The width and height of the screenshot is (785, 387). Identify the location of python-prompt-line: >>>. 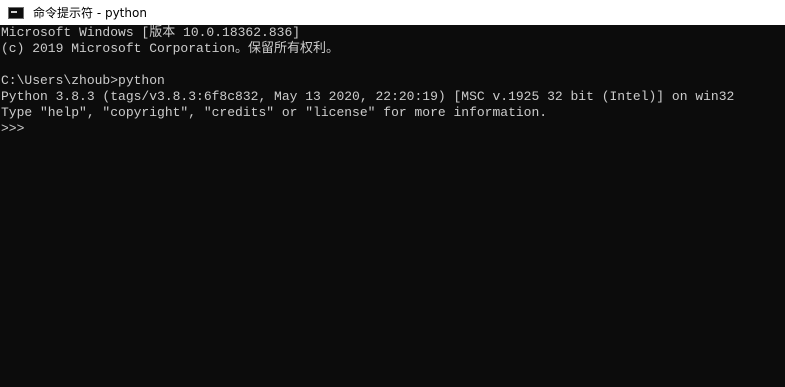
(393, 129).